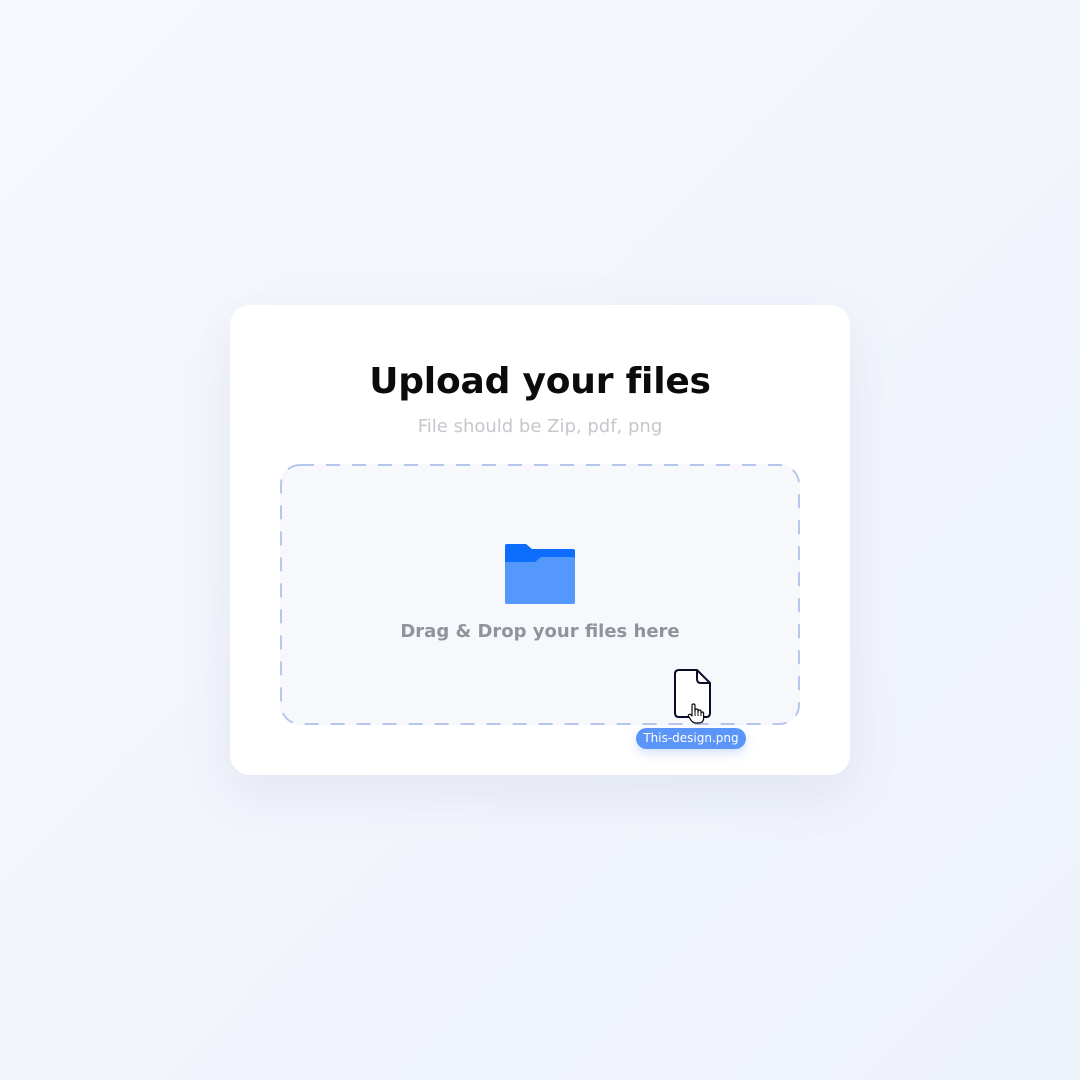 The image size is (1080, 1080). I want to click on drop-zone: Drag & Drop your files here, so click(540, 594).